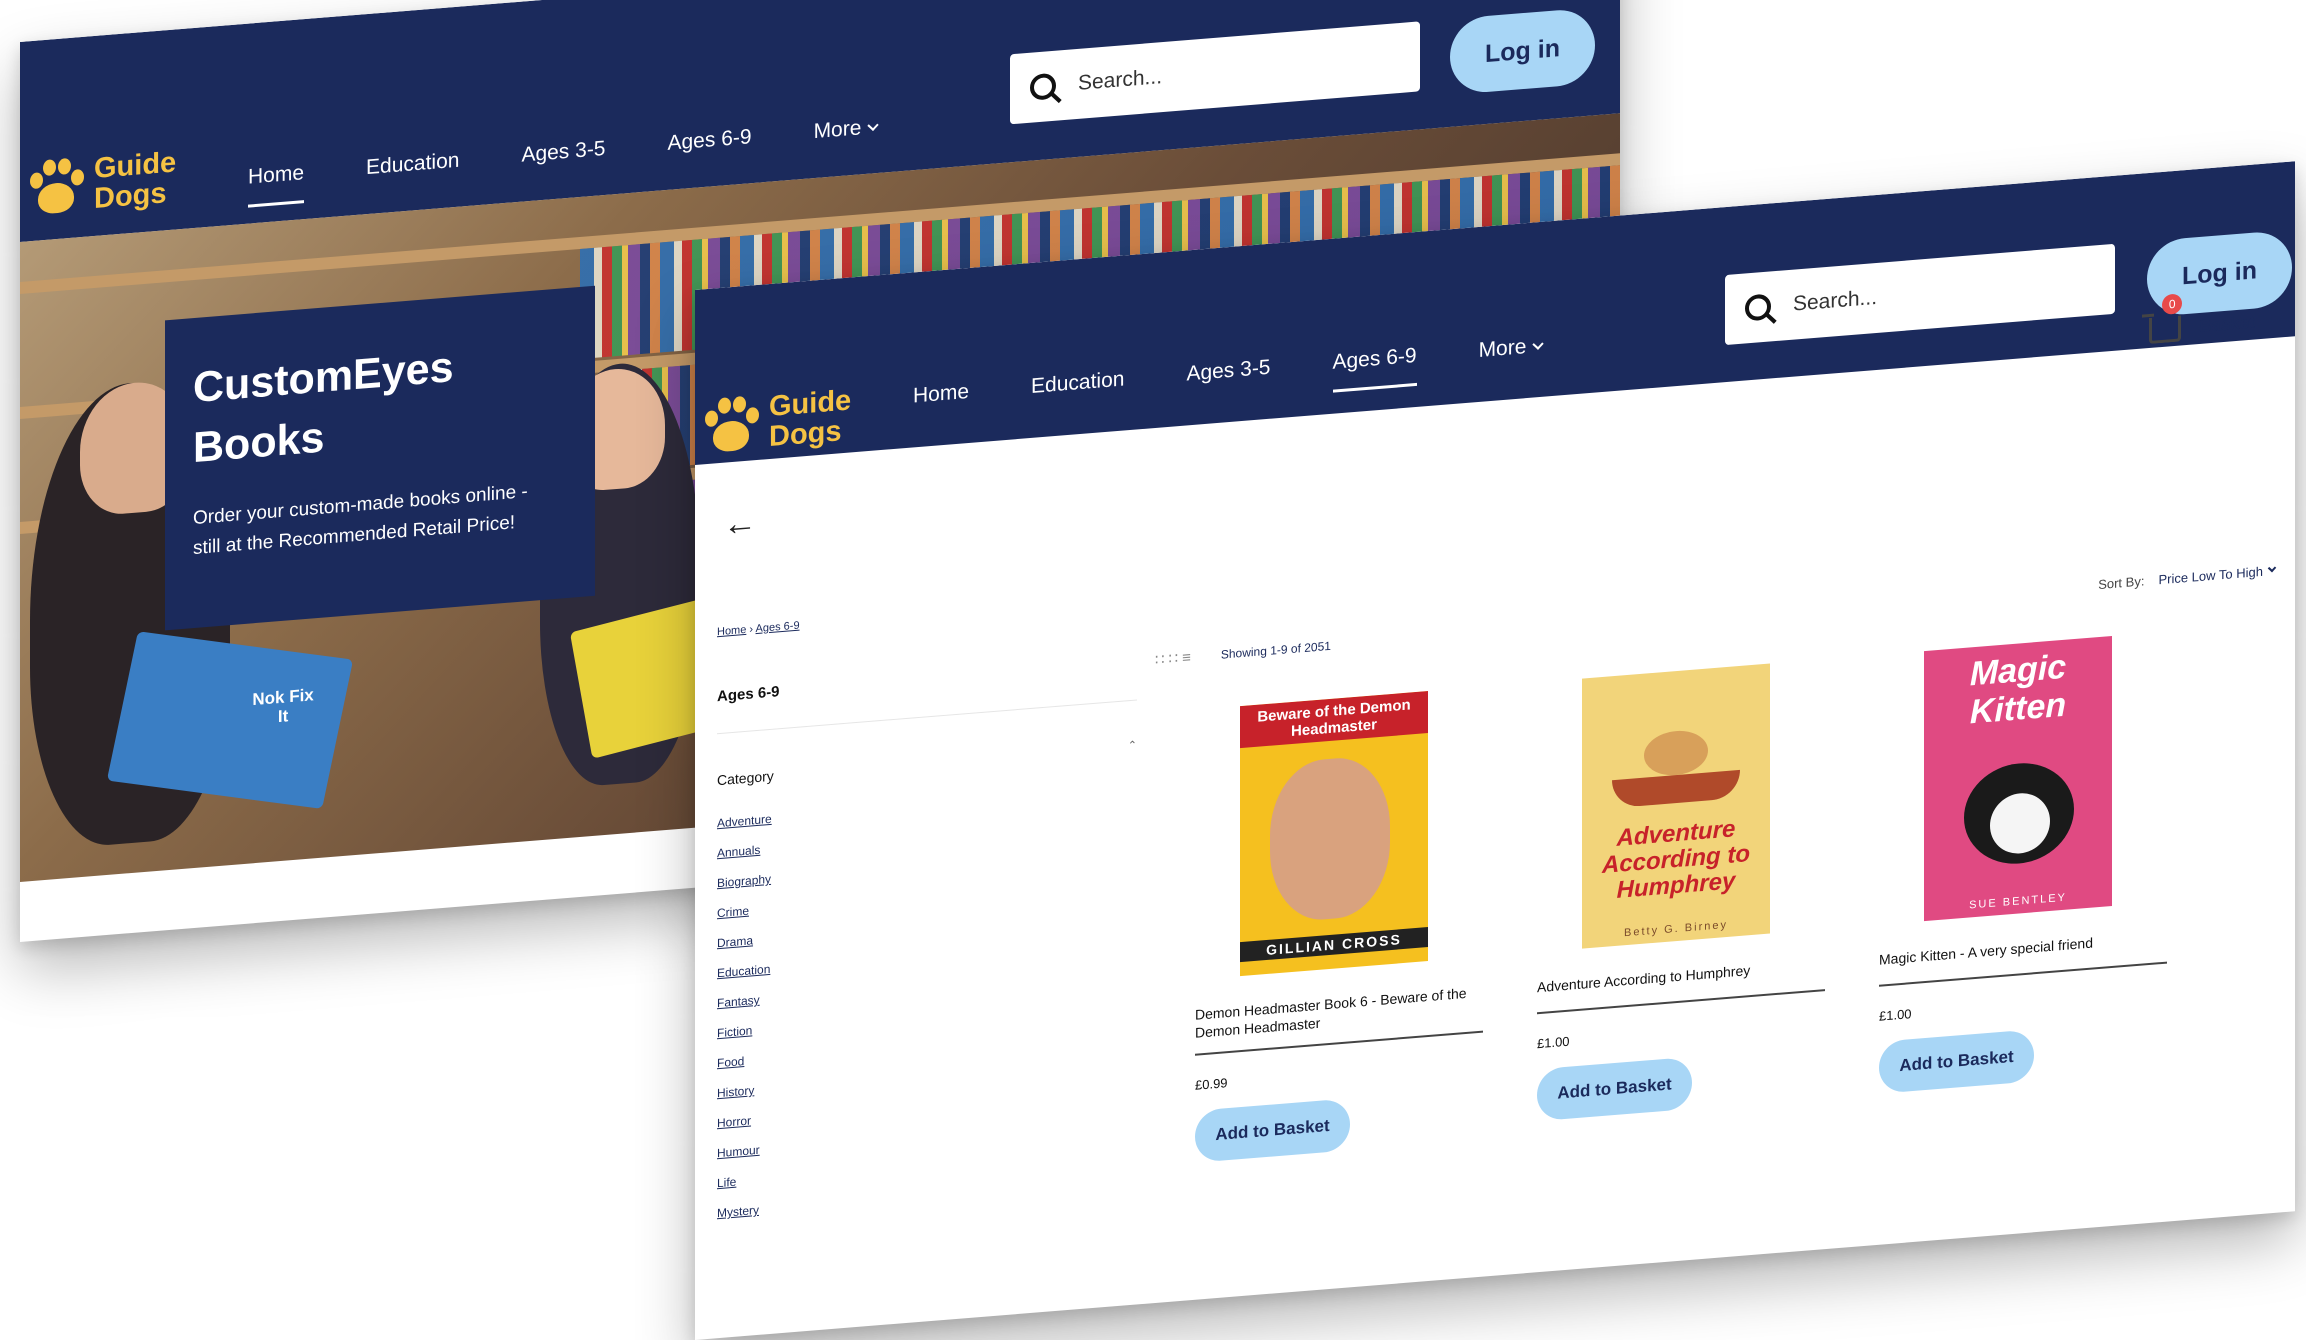 The width and height of the screenshot is (2306, 1340). I want to click on back-arrow-icon: ←, so click(740, 524).